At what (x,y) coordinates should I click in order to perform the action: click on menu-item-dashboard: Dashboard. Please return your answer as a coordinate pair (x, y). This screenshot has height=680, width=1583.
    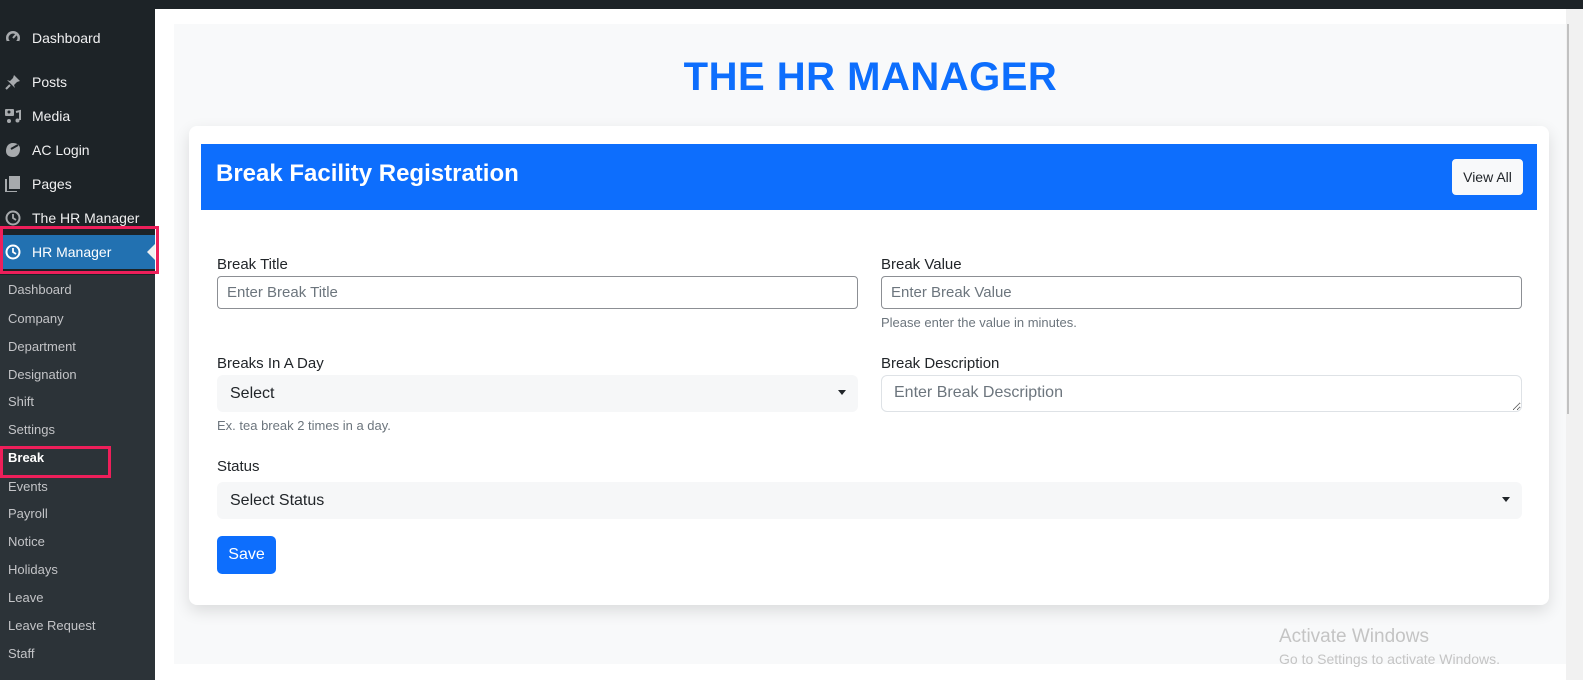
    Looking at the image, I should click on (77, 38).